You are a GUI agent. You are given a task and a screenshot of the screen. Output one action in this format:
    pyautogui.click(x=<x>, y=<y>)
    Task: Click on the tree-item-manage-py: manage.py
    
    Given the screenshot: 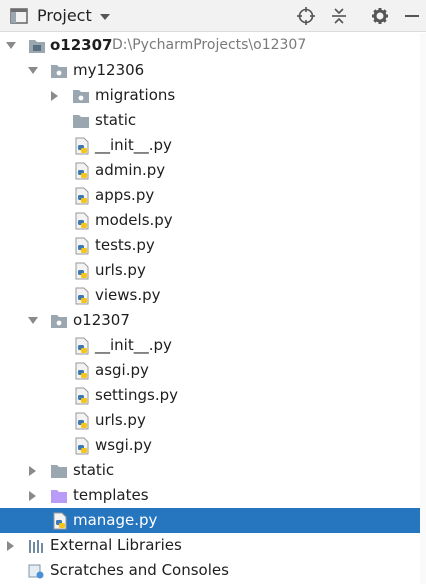 What is the action you would take?
    pyautogui.click(x=213, y=520)
    